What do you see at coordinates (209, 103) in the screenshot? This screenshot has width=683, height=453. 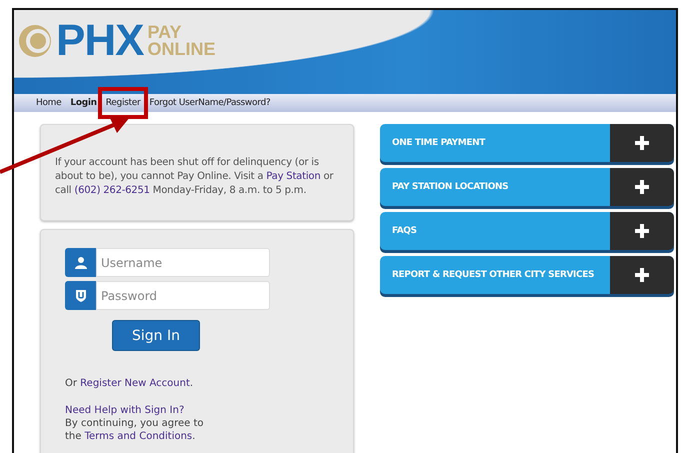 I see `nav-link: Forgot UserName/Password?` at bounding box center [209, 103].